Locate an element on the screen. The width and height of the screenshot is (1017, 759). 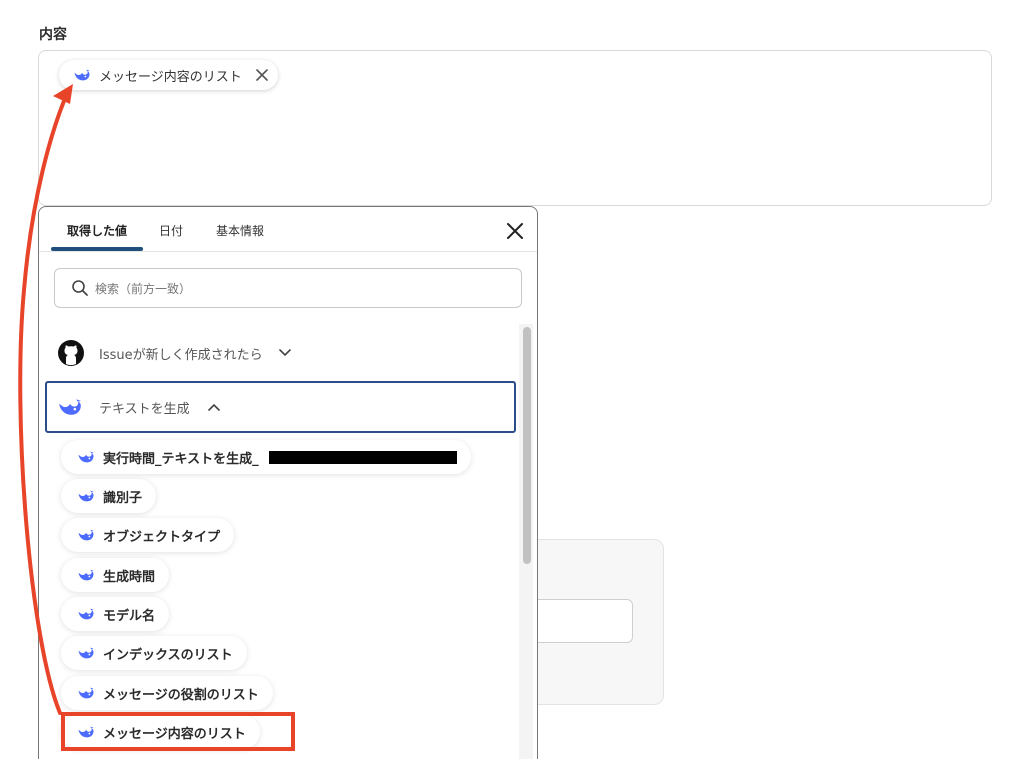
chevron-down-icon is located at coordinates (284, 353).